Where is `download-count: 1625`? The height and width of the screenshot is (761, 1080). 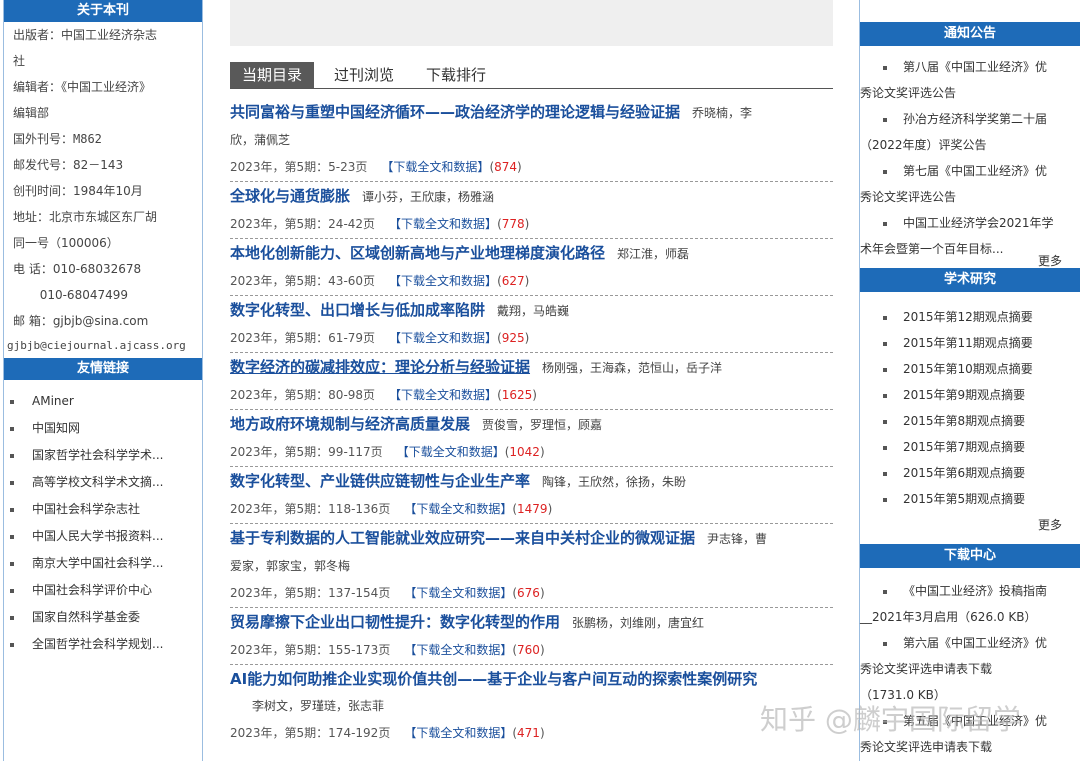 download-count: 1625 is located at coordinates (517, 395).